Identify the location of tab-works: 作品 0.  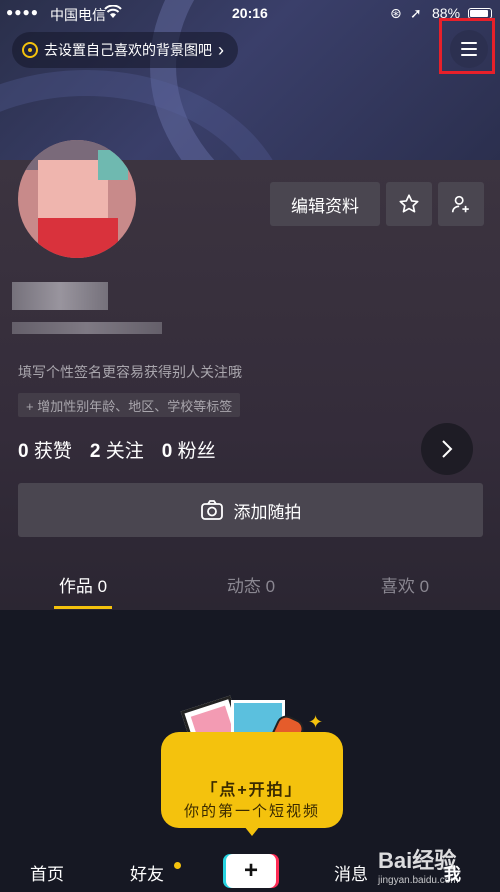
(83, 584).